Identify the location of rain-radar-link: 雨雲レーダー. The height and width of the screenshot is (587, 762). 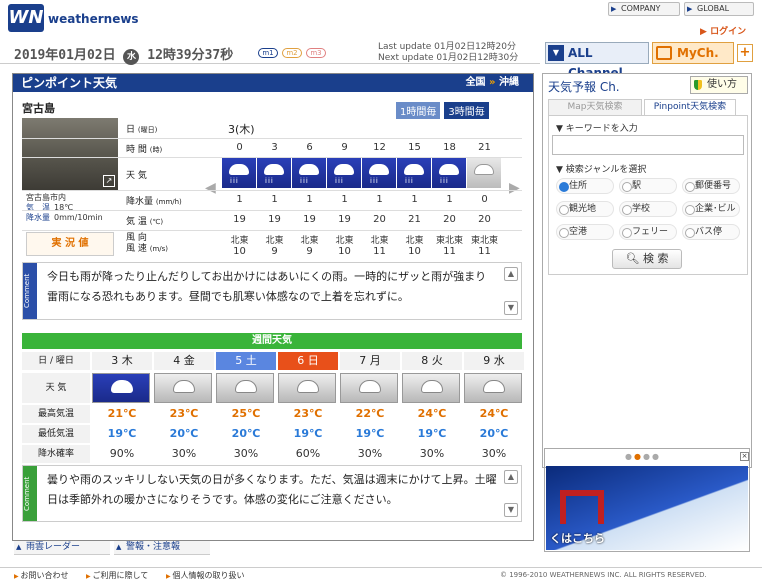
(62, 548).